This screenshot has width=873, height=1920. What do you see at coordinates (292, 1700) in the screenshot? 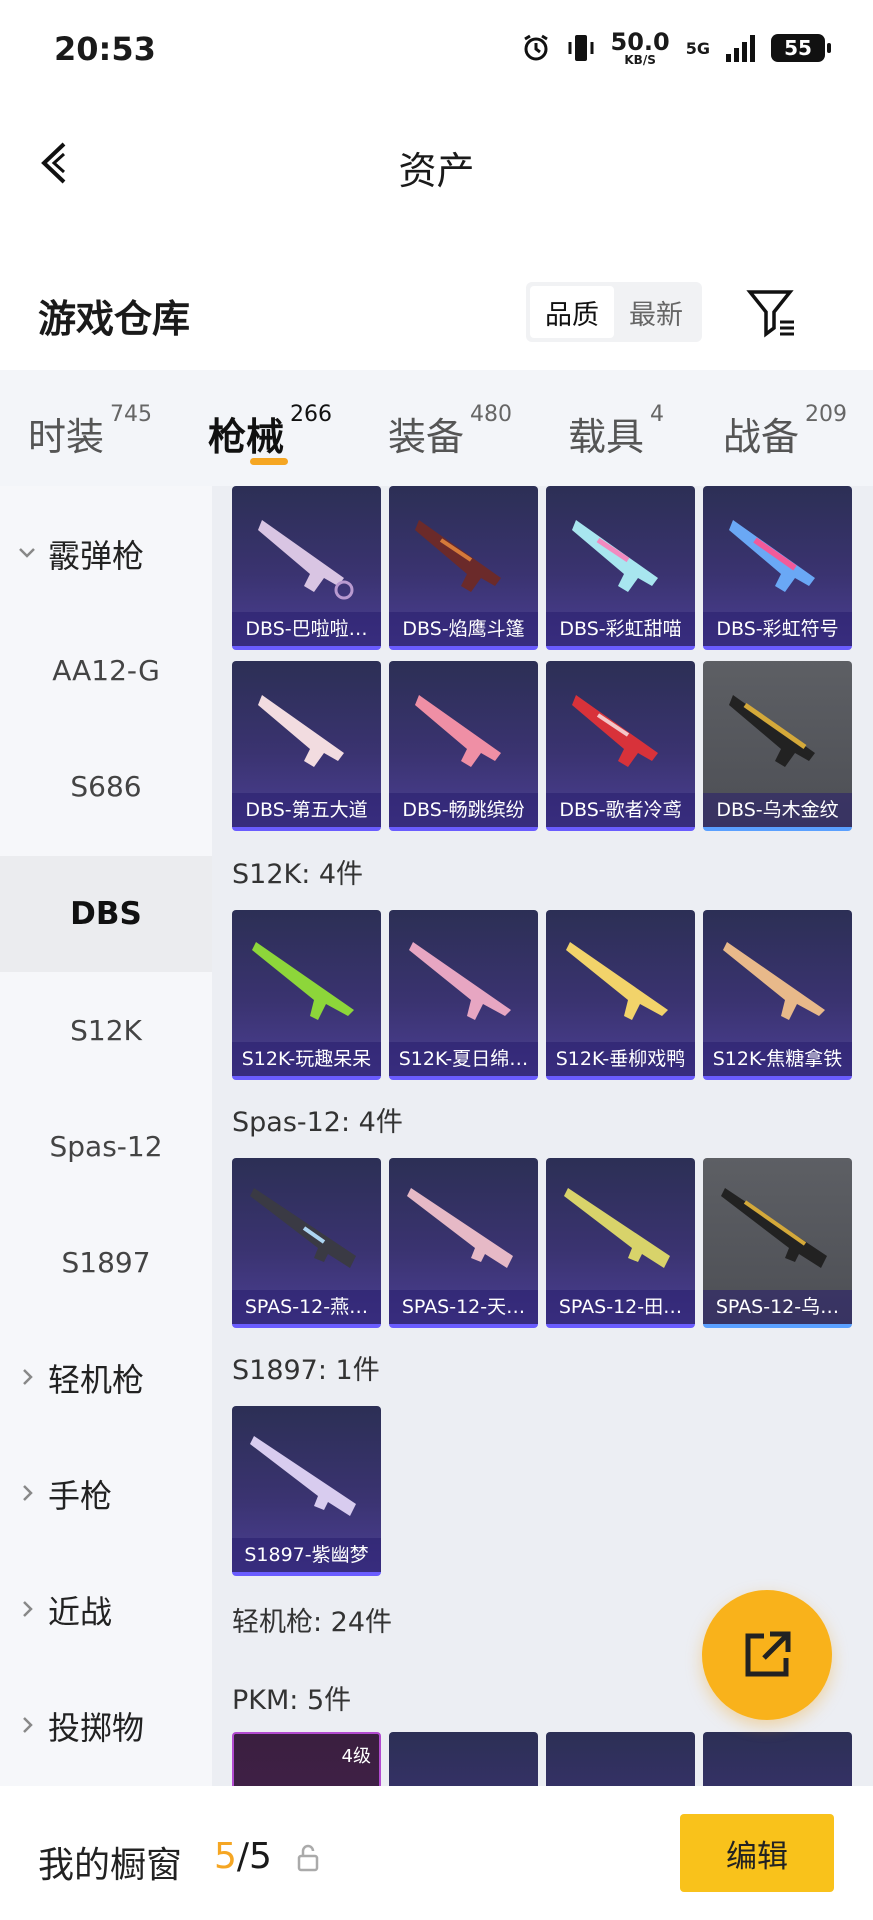
I see `section-header: PKM: 5件` at bounding box center [292, 1700].